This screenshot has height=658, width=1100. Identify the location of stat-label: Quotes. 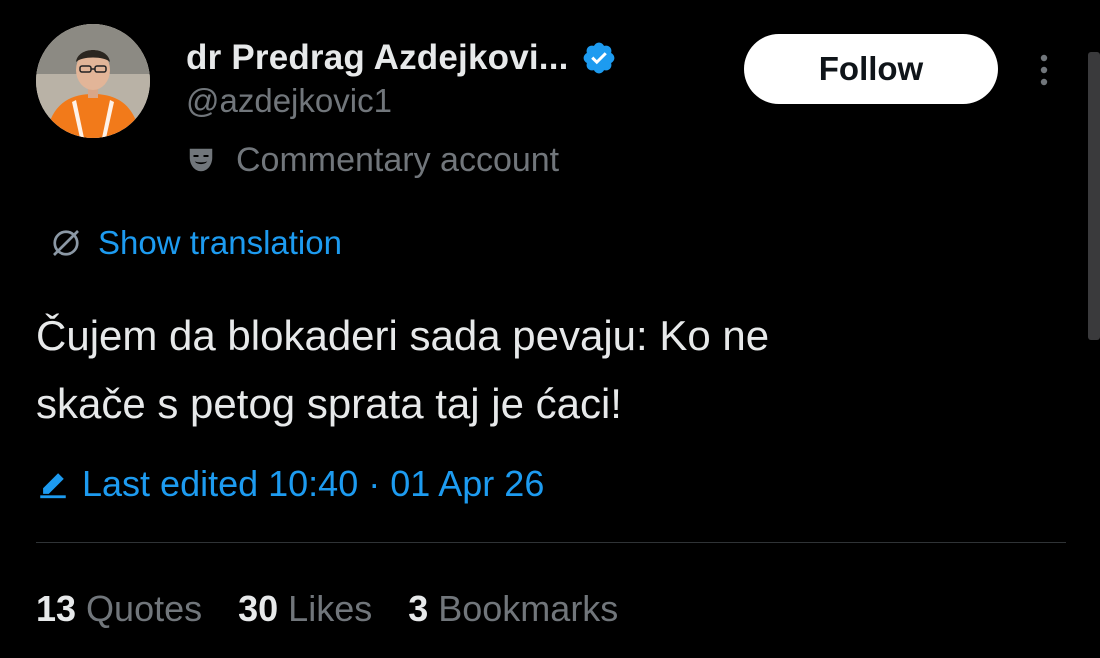
(144, 608).